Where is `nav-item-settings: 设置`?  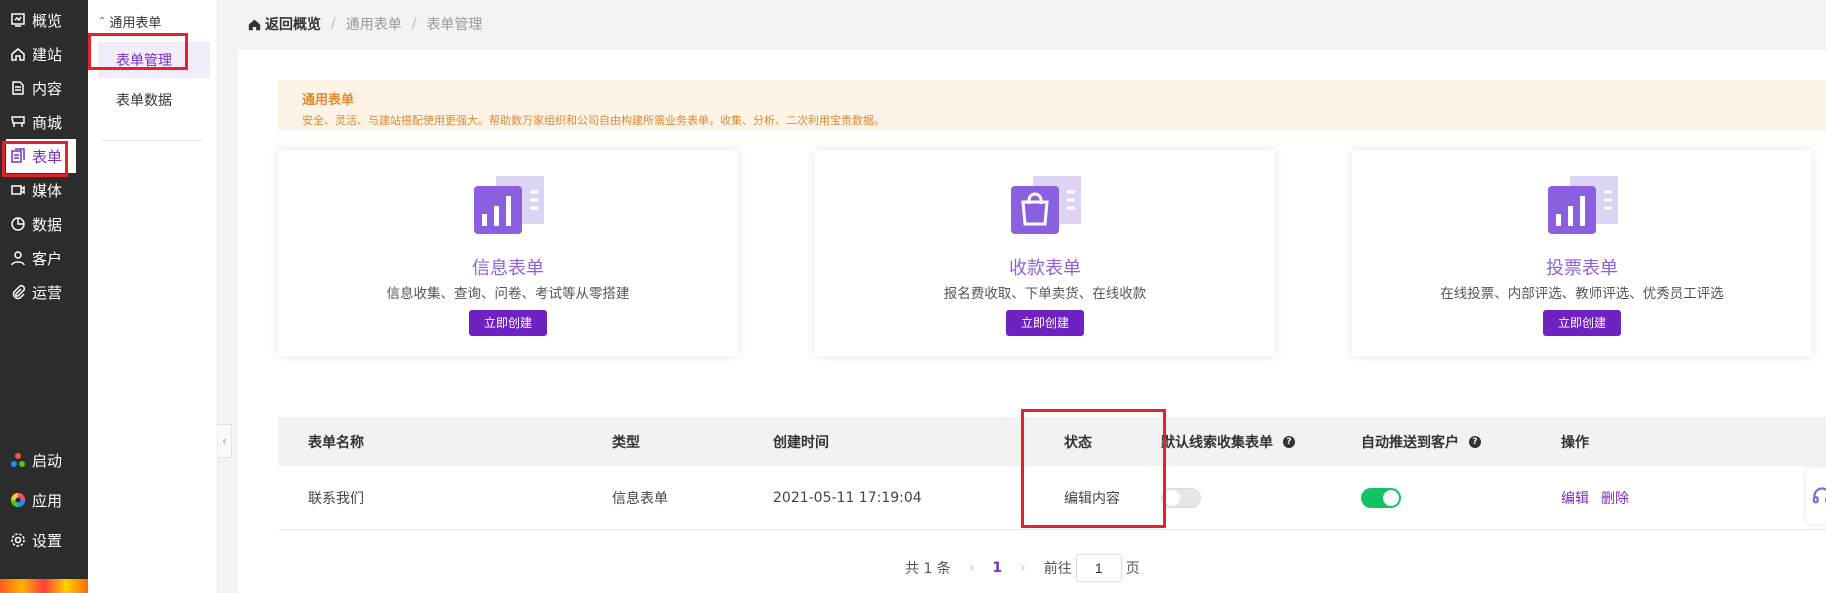 nav-item-settings: 设置 is located at coordinates (41, 540).